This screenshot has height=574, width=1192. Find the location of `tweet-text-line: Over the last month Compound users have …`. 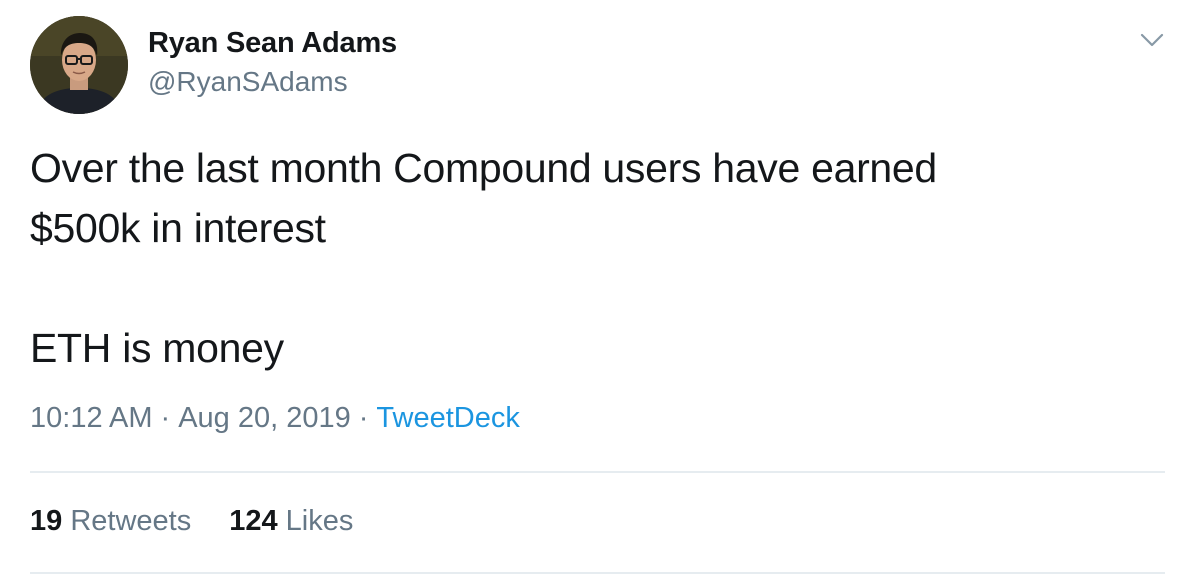

tweet-text-line: Over the last month Compound users have … is located at coordinates (483, 168).